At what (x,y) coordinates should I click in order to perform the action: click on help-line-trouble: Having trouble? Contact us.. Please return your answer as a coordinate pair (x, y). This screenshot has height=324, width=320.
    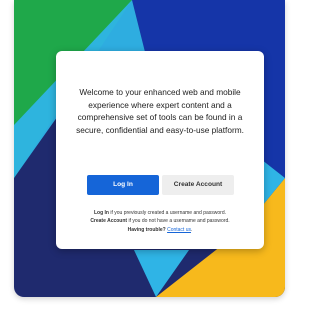
    Looking at the image, I should click on (160, 230).